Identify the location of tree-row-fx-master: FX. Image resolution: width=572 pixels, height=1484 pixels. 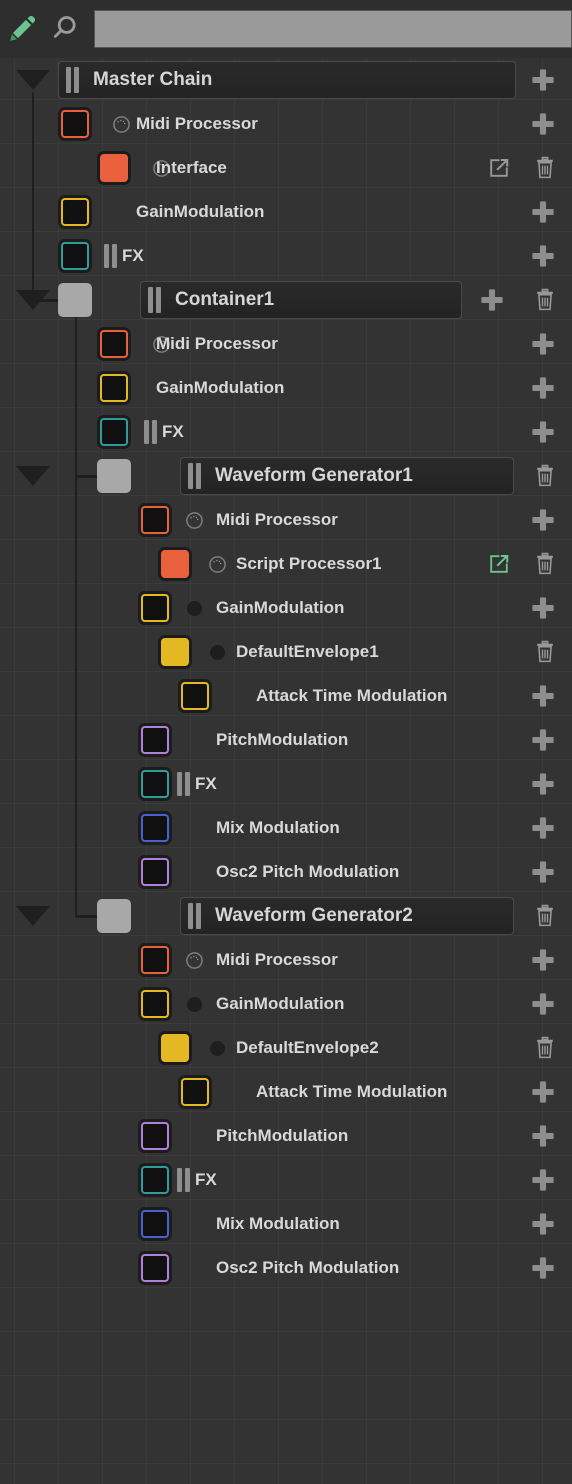
(286, 256).